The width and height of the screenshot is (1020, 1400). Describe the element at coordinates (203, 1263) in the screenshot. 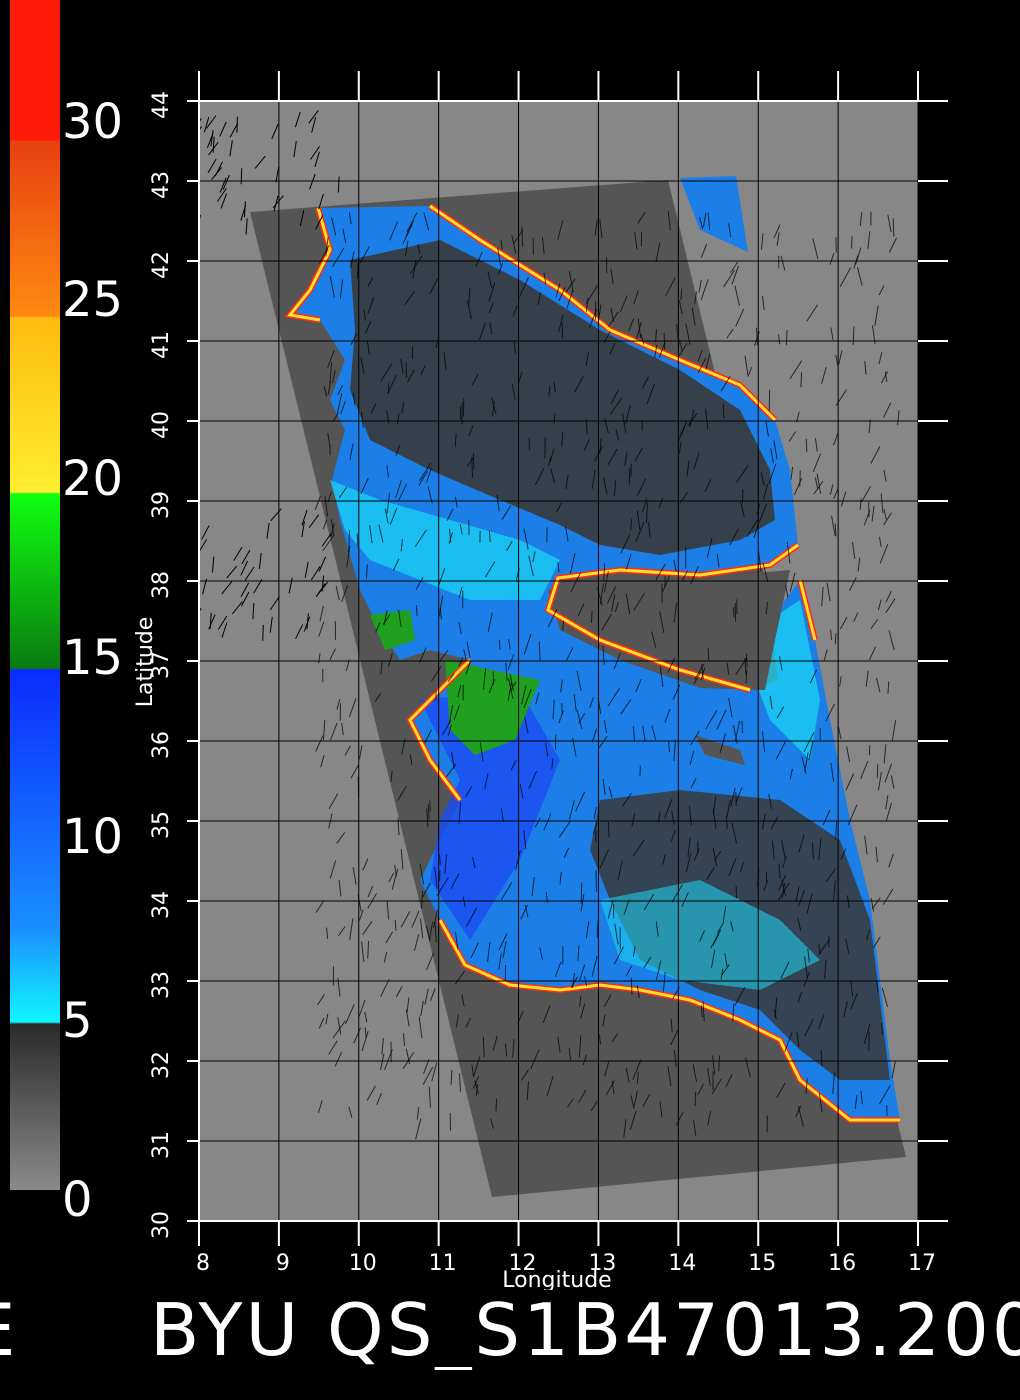

I see `lon-tick-label-8: 8` at that location.